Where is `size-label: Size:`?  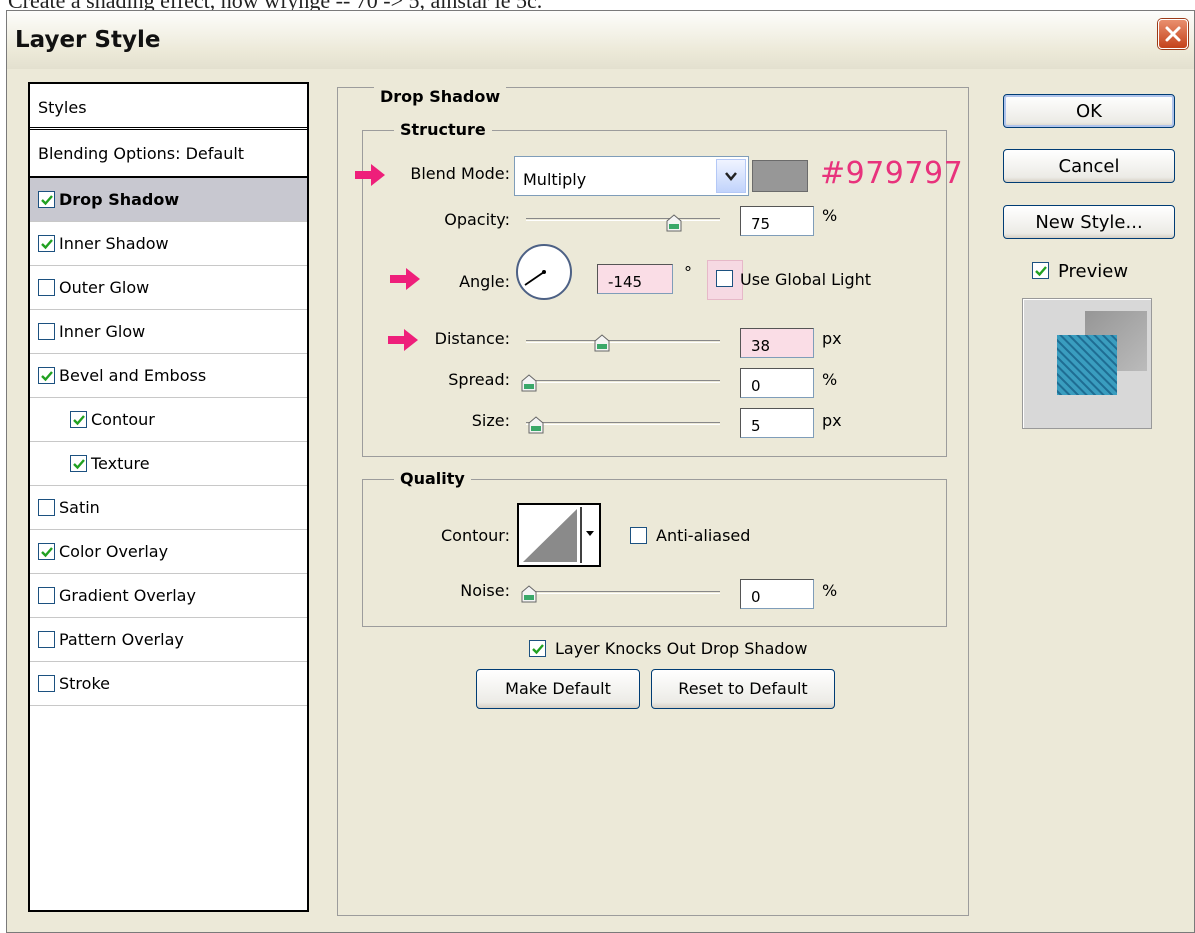
size-label: Size: is located at coordinates (490, 420).